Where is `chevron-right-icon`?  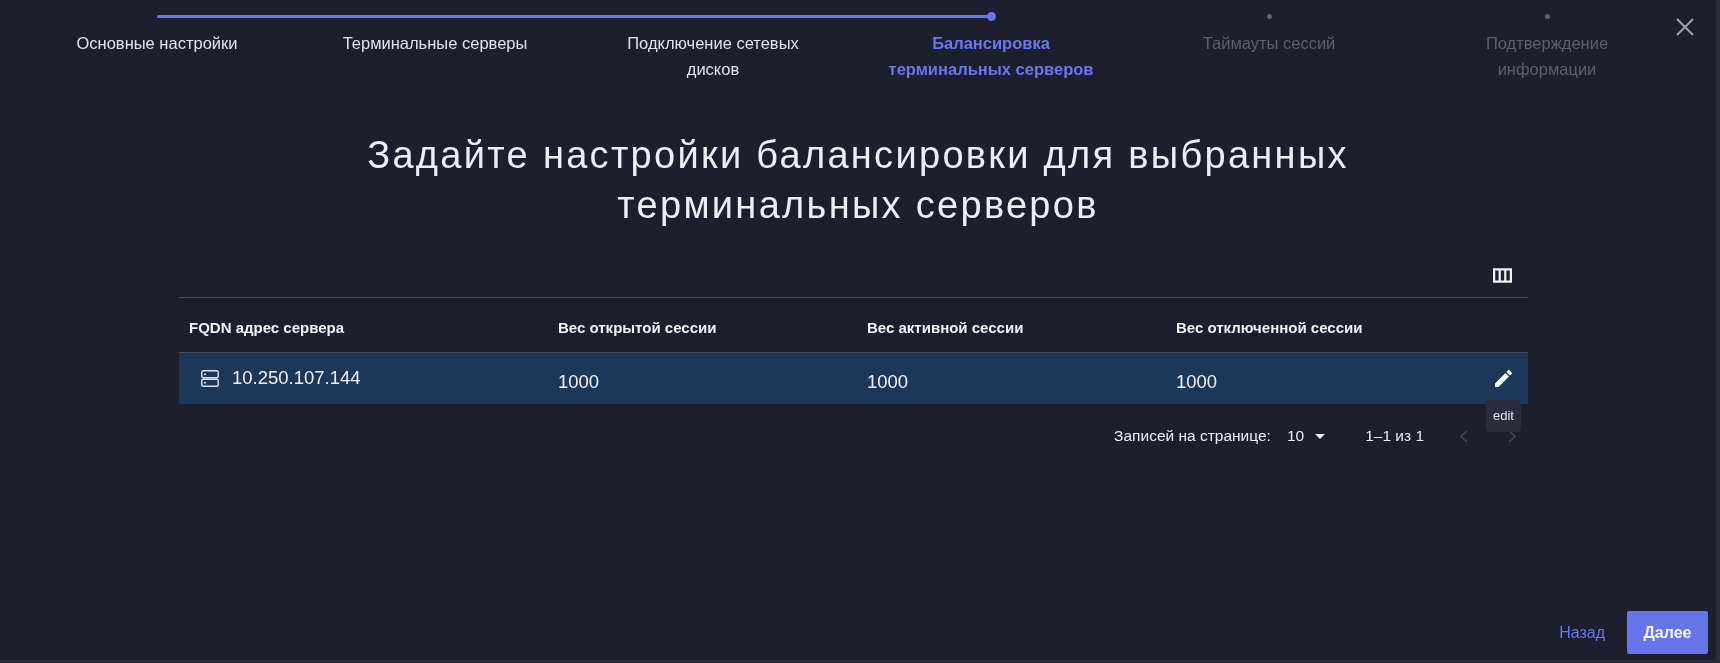 chevron-right-icon is located at coordinates (1512, 436).